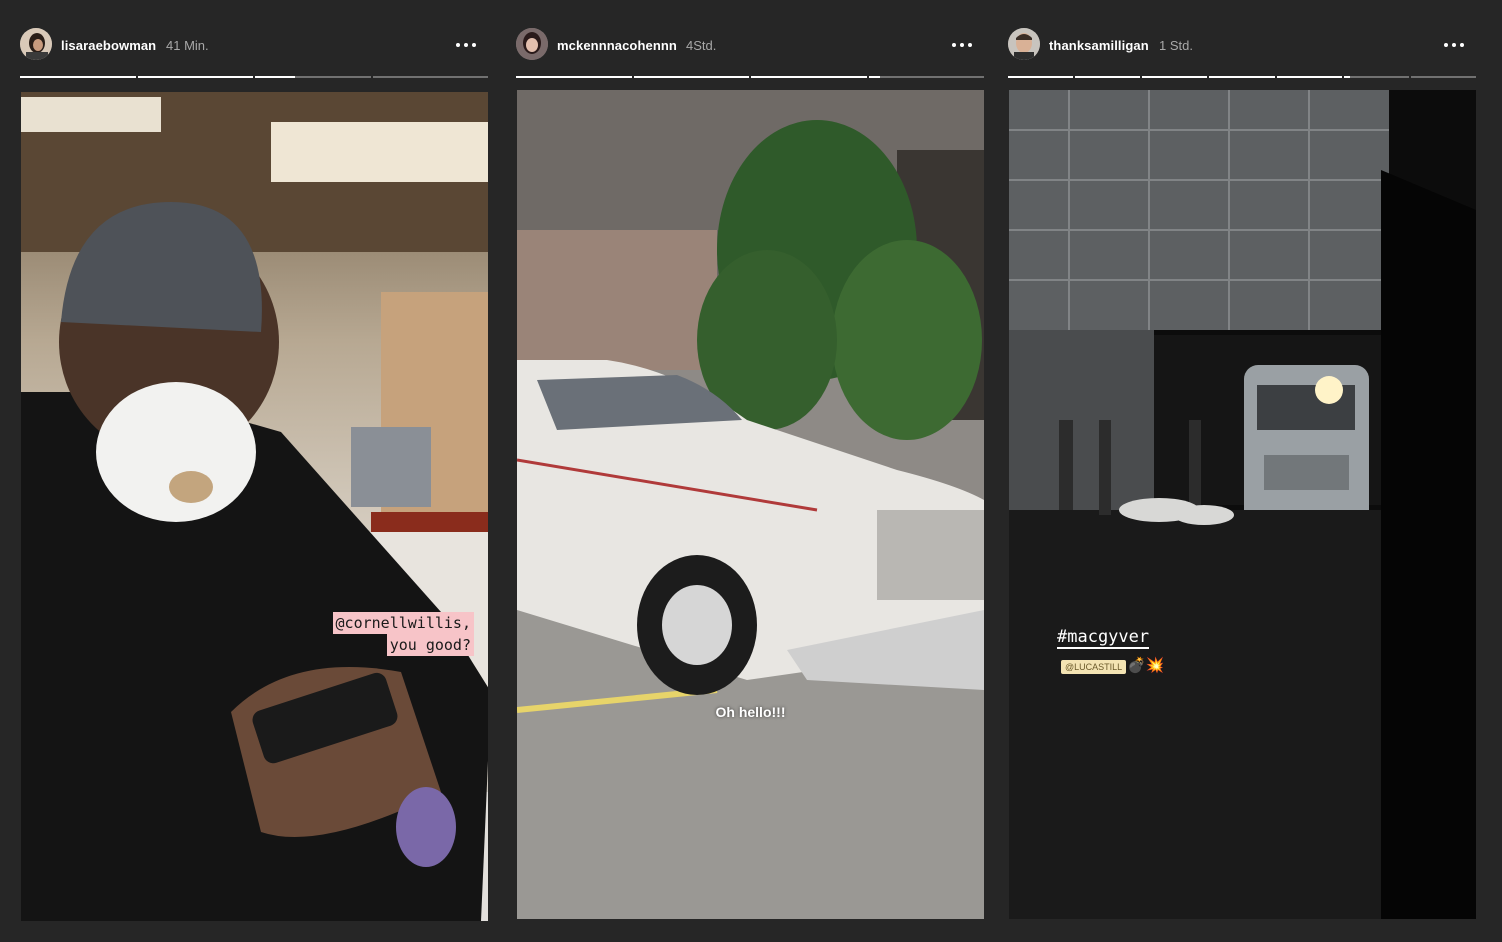 Image resolution: width=1502 pixels, height=942 pixels. I want to click on story-caption: Oh hello!!!, so click(750, 712).